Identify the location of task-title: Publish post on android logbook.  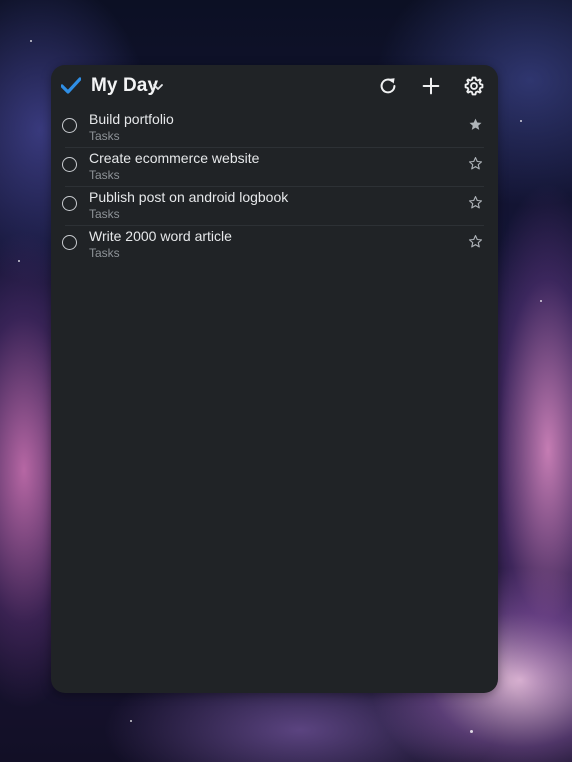
(189, 197).